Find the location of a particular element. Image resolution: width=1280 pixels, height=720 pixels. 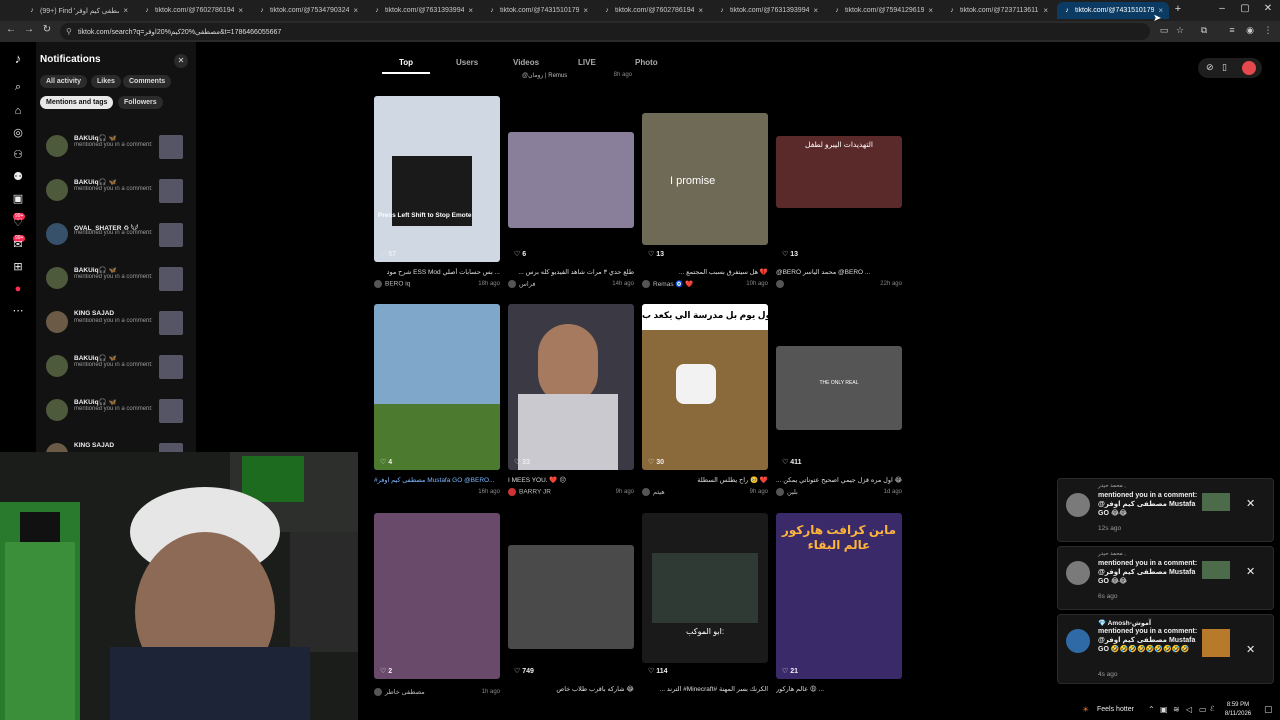

filter-comments: Comments is located at coordinates (147, 81).